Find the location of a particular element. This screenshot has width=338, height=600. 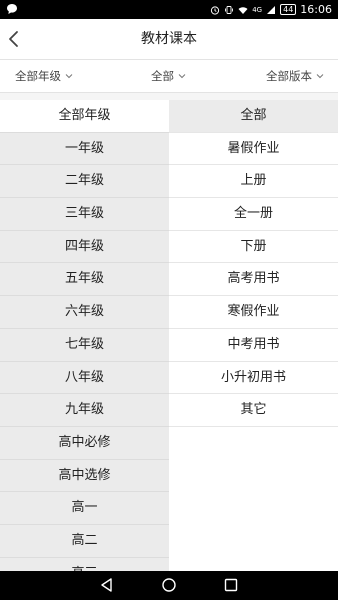

section-divider is located at coordinates (169, 96).